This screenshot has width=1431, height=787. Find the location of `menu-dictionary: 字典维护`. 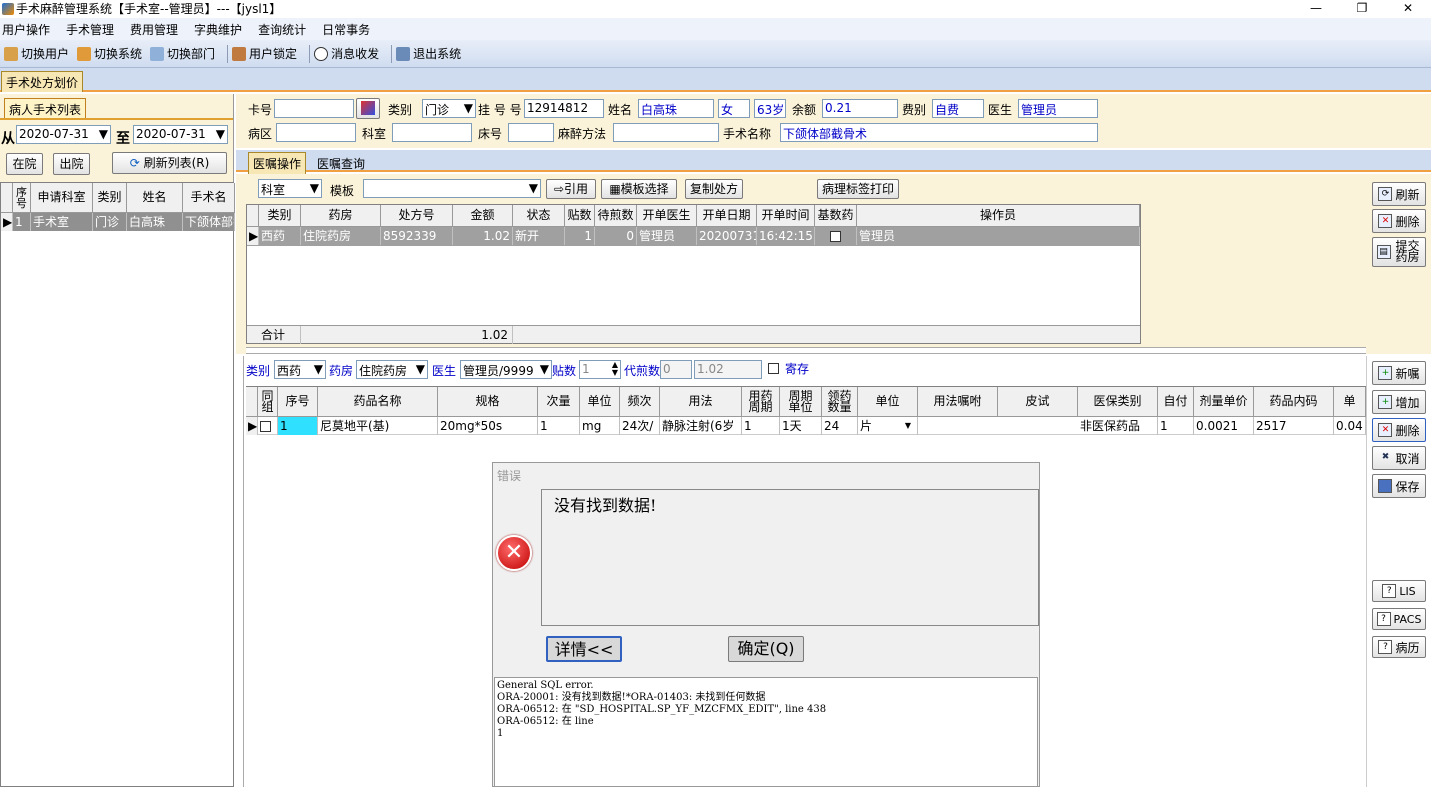

menu-dictionary: 字典维护 is located at coordinates (218, 29).